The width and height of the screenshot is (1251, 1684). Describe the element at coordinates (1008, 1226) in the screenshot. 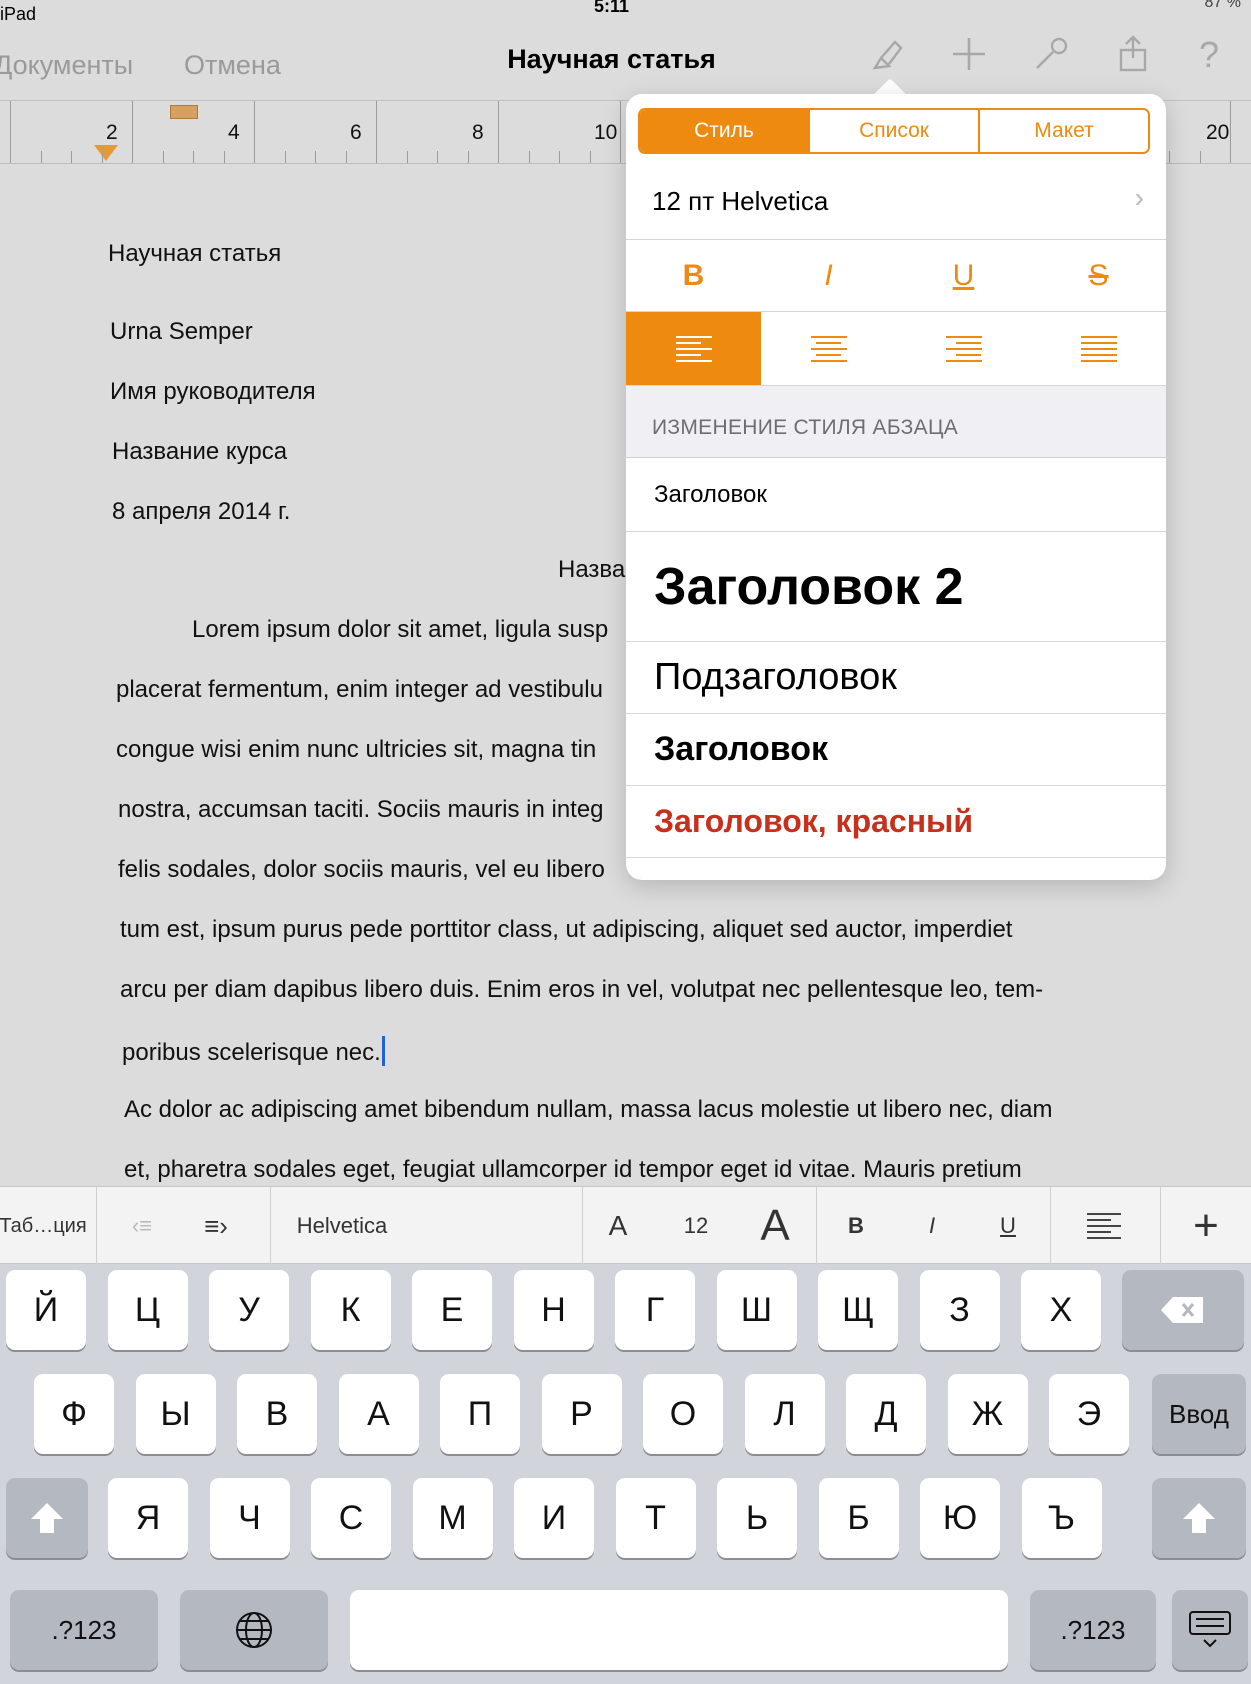

I see `underline-shortcut-button: U` at that location.